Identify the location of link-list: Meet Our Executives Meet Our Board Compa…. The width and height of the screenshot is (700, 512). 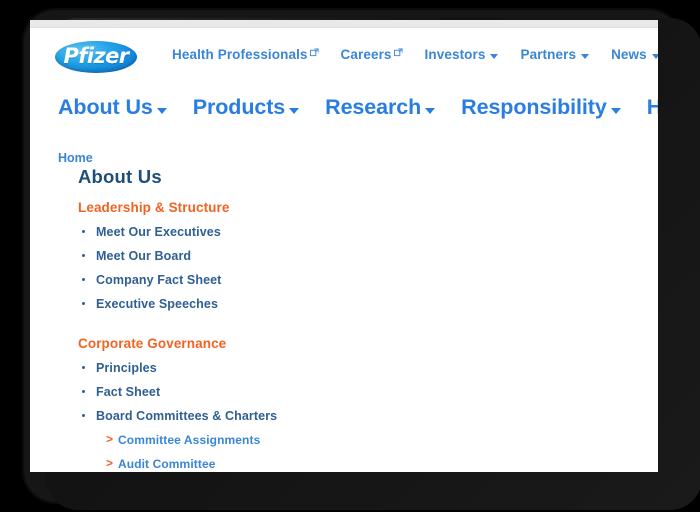
(358, 268).